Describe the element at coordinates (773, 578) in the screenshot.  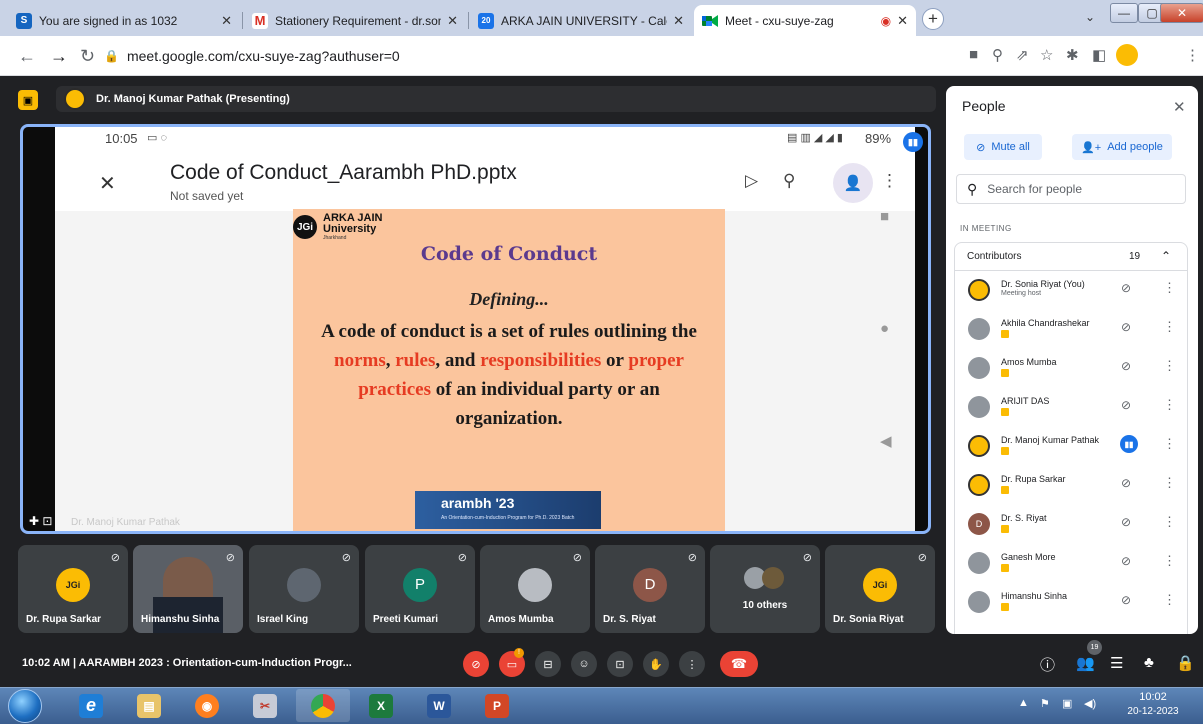
I see `group-avatar` at that location.